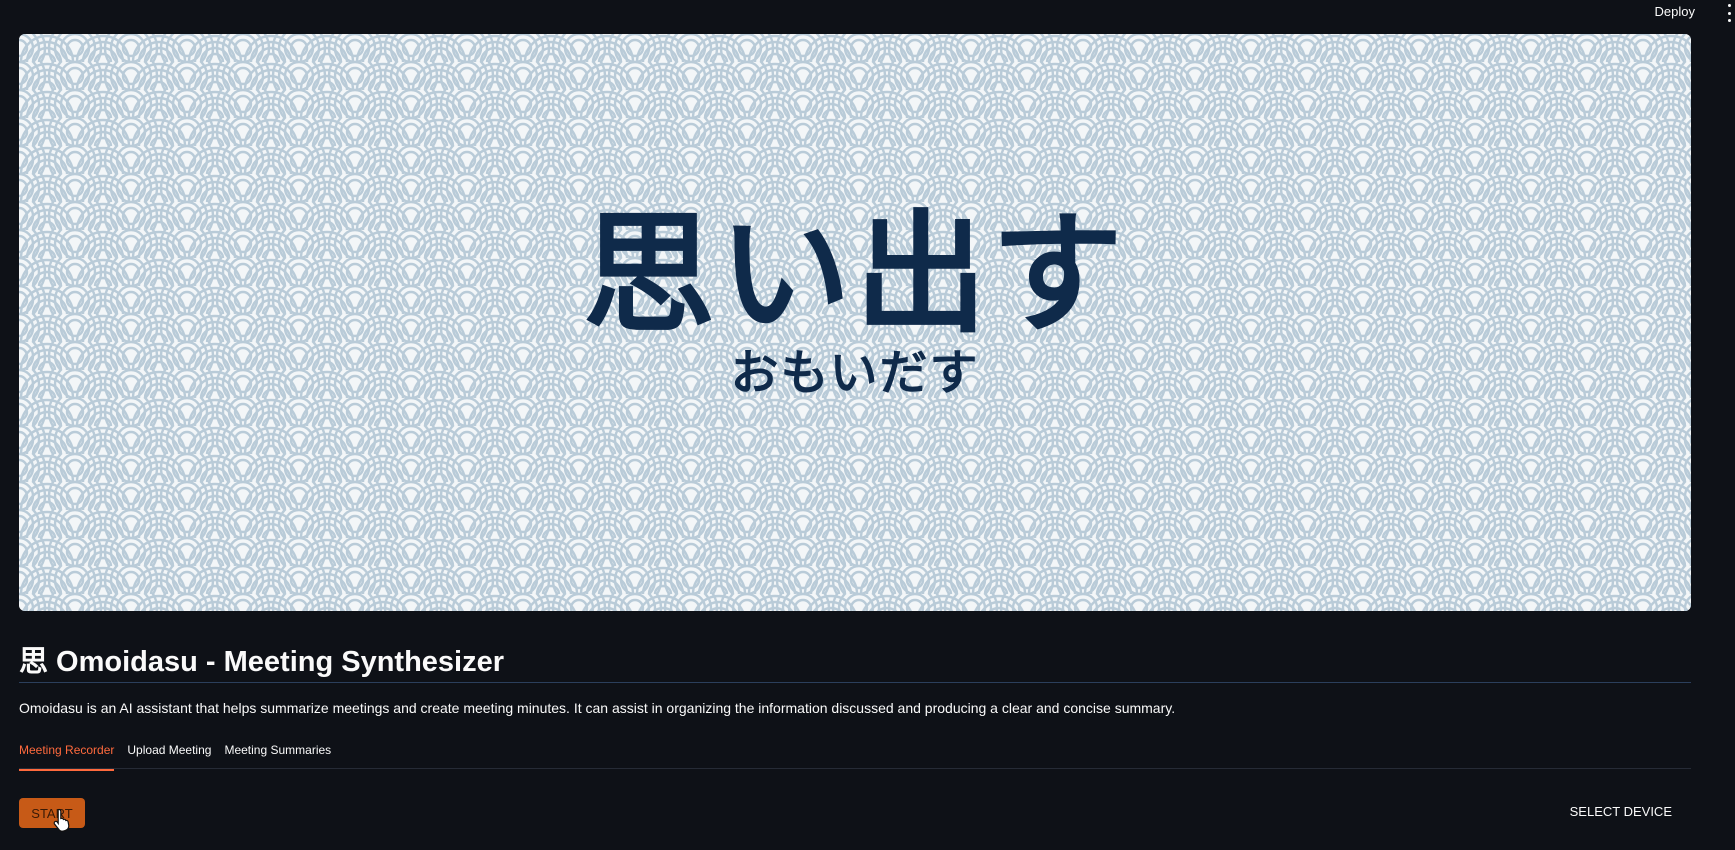 This screenshot has width=1735, height=850. I want to click on tab-meeting-recorder: Meeting Recorder, so click(67, 755).